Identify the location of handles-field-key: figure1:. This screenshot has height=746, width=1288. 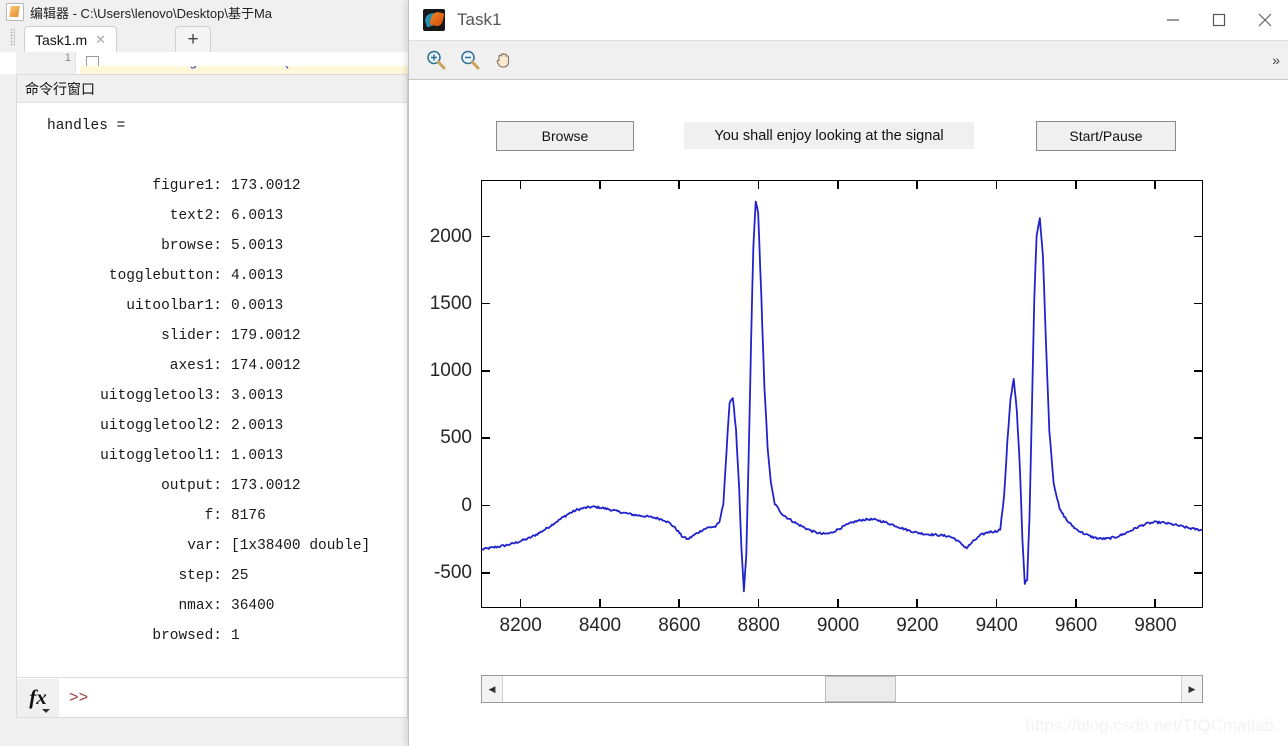
(187, 186).